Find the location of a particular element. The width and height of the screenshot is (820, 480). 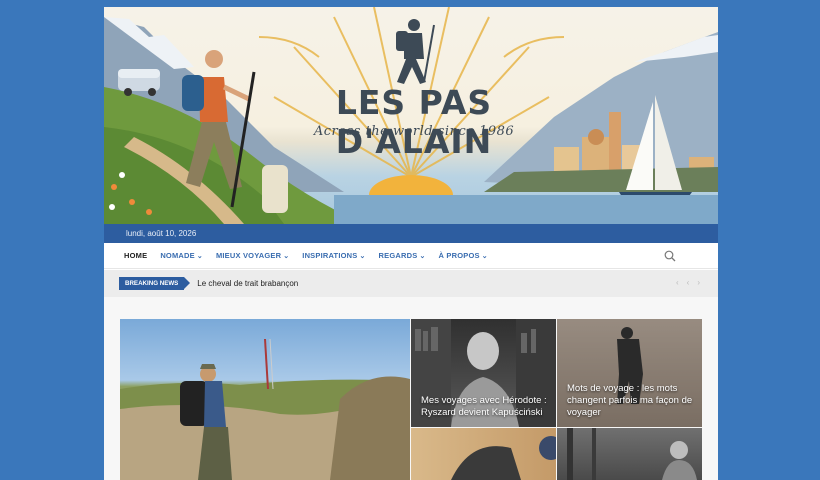

ticker-prev-icon: ‹ is located at coordinates (677, 282).